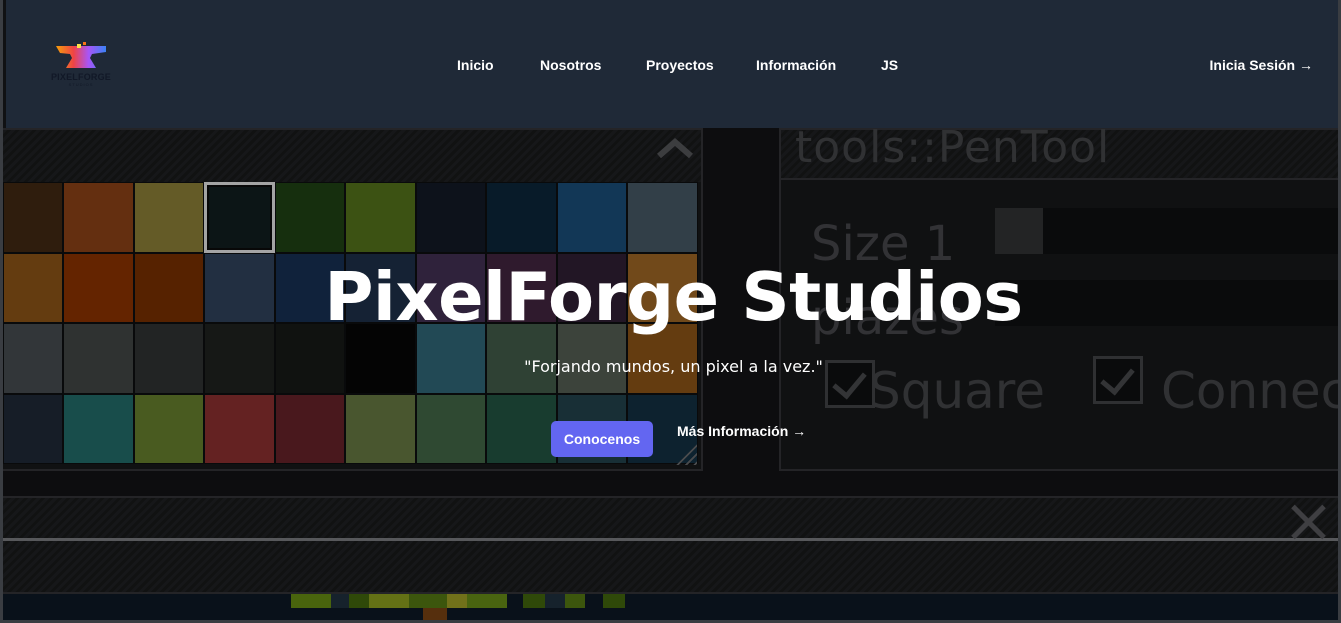 This screenshot has width=1341, height=623. Describe the element at coordinates (1261, 65) in the screenshot. I see `login-link: Inicia Sesión →` at that location.